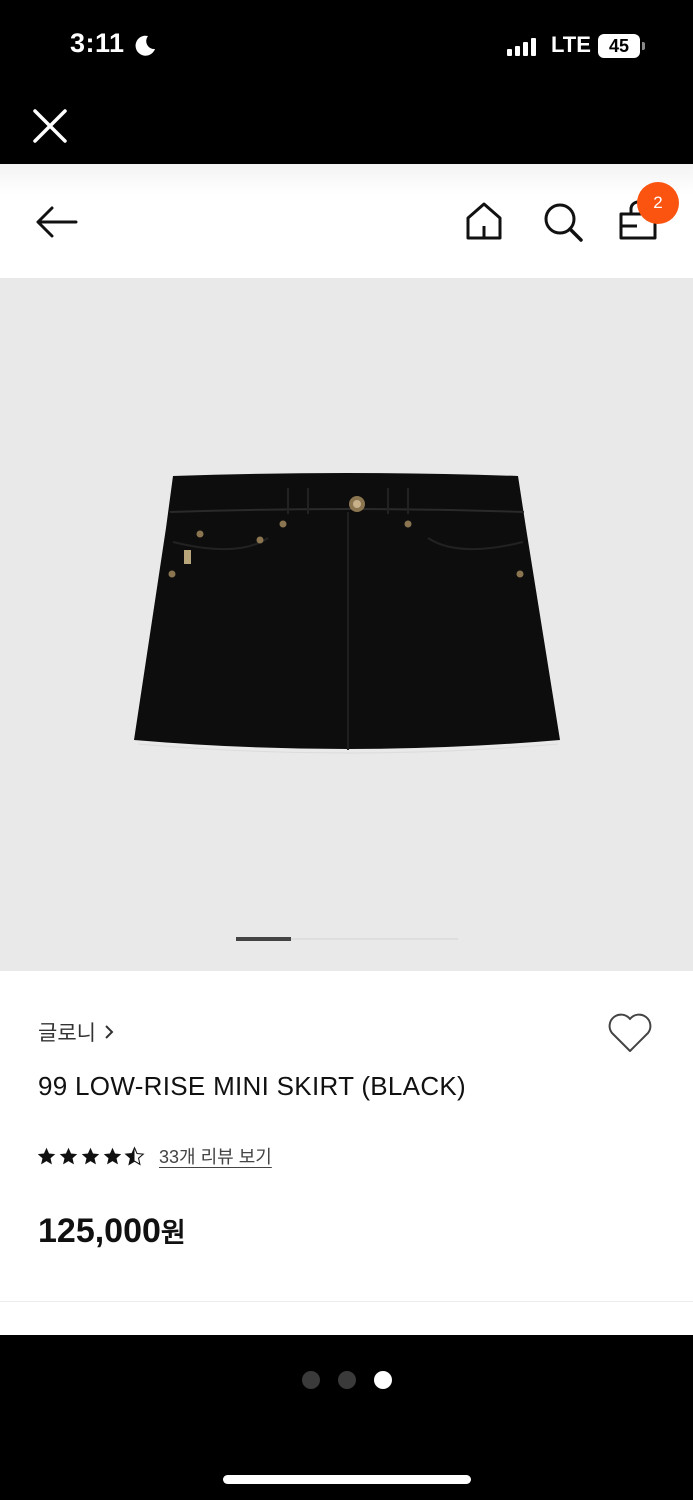  Describe the element at coordinates (347, 1479) in the screenshot. I see `home-indicator` at that location.